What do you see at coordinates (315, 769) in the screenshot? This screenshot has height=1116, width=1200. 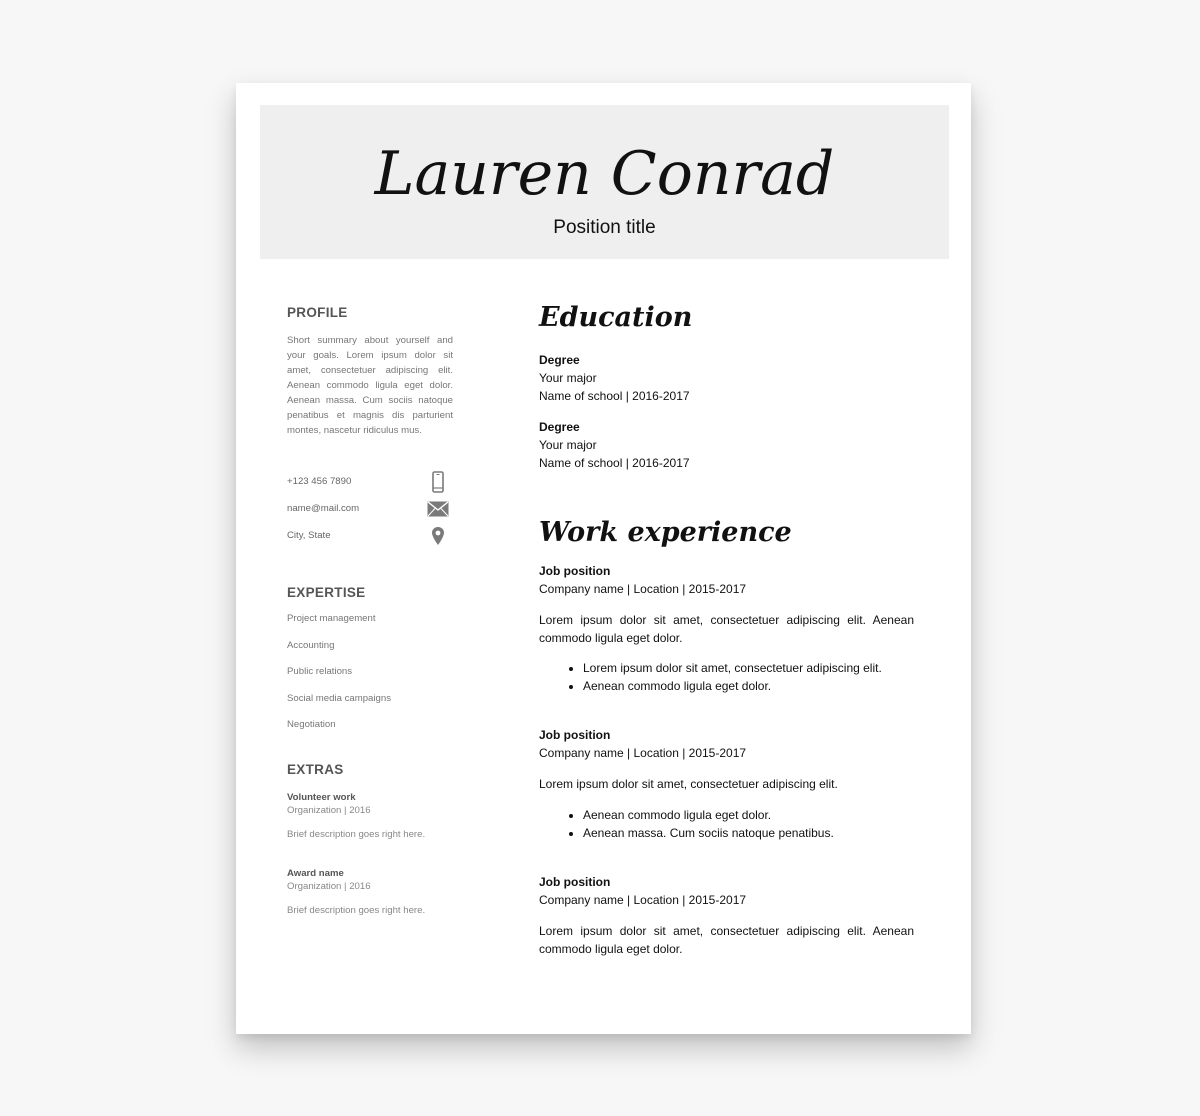 I see `extras-heading: EXTRAS` at bounding box center [315, 769].